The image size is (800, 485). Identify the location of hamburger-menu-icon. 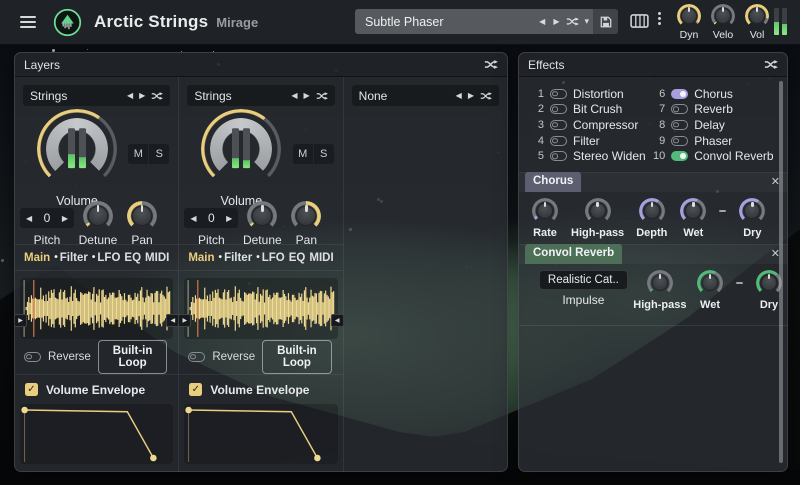
(28, 22).